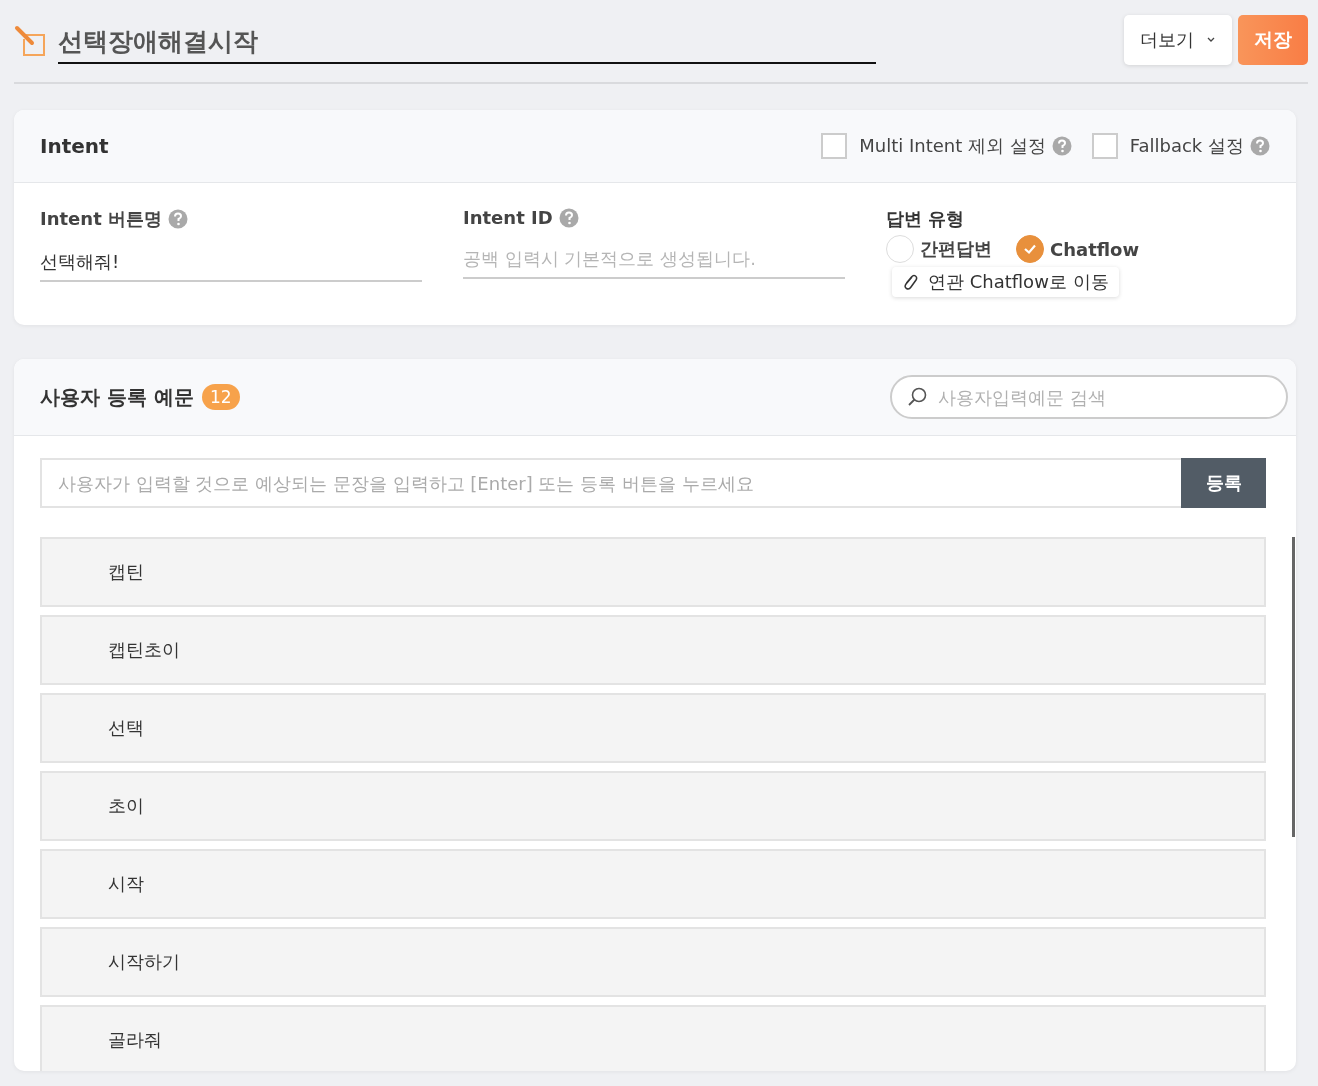 This screenshot has height=1086, width=1318. Describe the element at coordinates (910, 282) in the screenshot. I see `paperclip-icon` at that location.